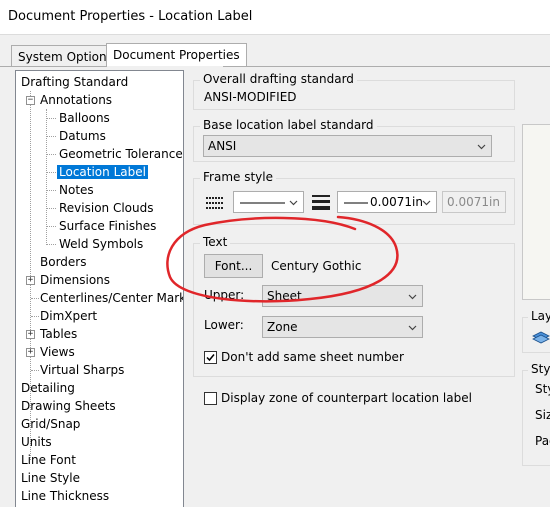 Image resolution: width=550 pixels, height=507 pixels. I want to click on tree-item-label: Views, so click(57, 352).